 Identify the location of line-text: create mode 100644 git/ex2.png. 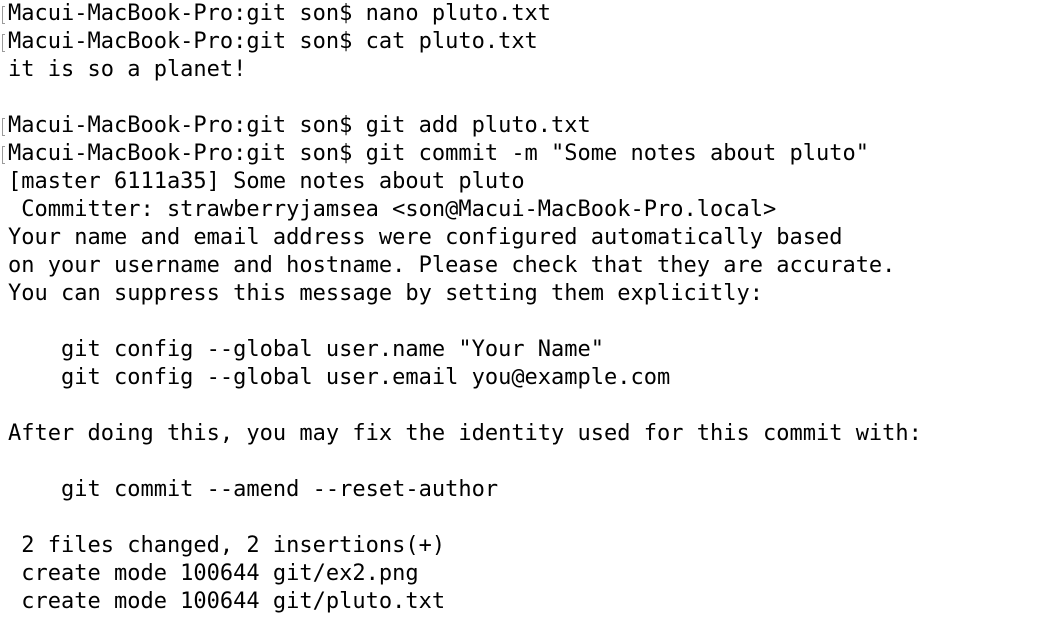
(213, 573).